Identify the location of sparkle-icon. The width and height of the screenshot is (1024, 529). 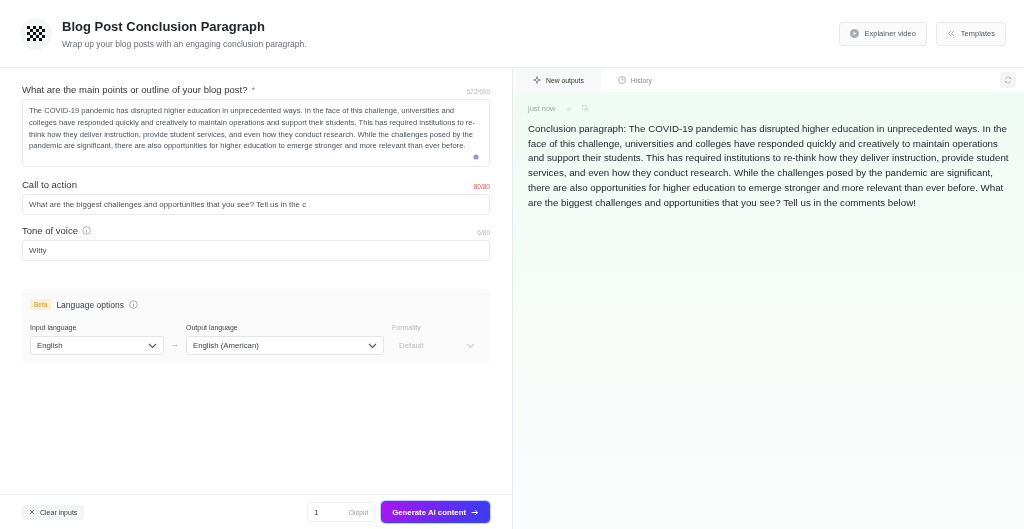
(537, 80).